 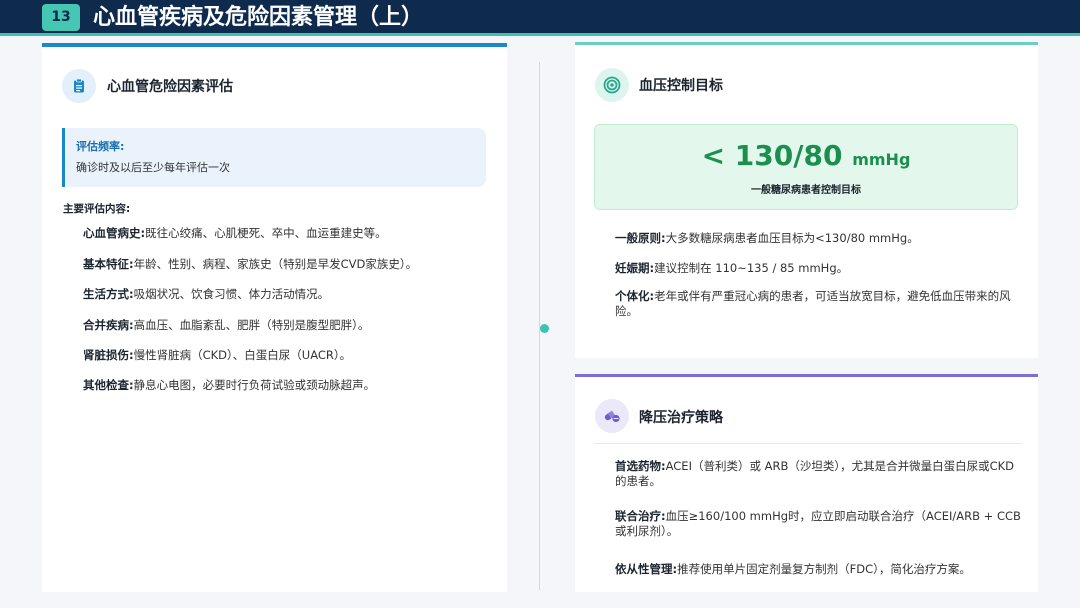 I want to click on bp-paragraph: 个体化:老年或伴有严重冠心病的患者，可适当放宽目标，避免低血压带来的风险。, so click(x=820, y=304).